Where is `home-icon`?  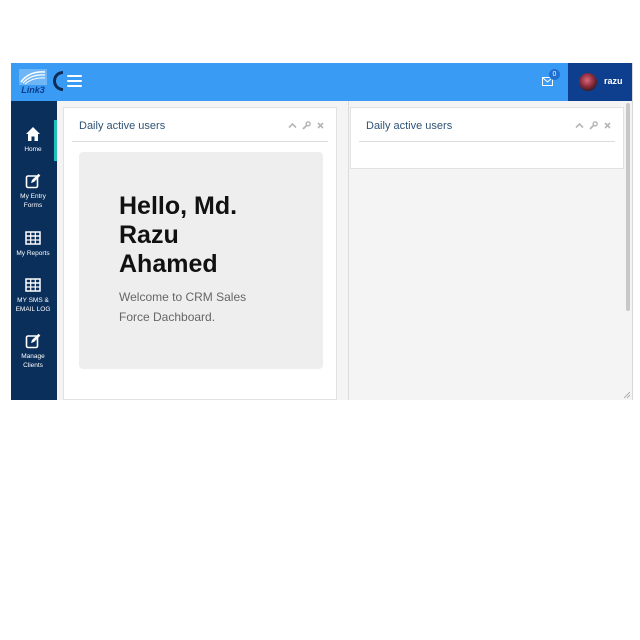
home-icon is located at coordinates (33, 134).